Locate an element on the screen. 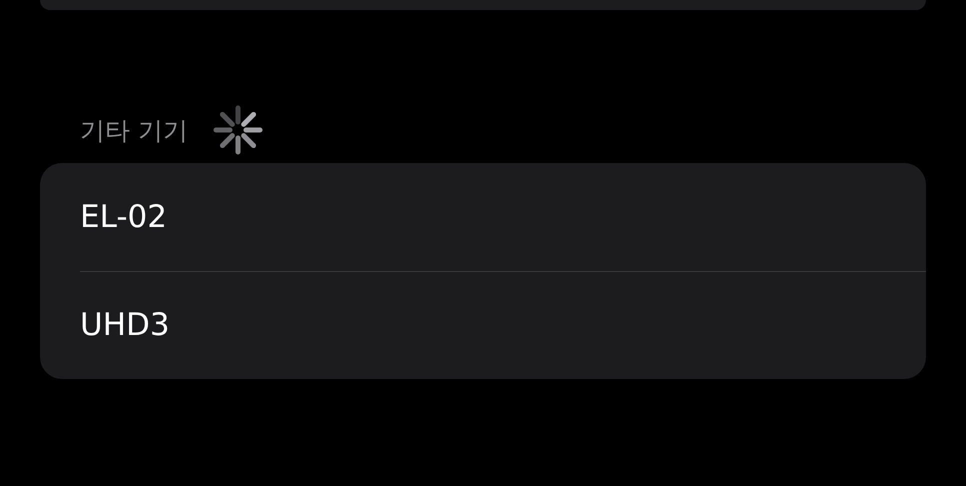  section-header: 기타 기기 is located at coordinates (134, 130).